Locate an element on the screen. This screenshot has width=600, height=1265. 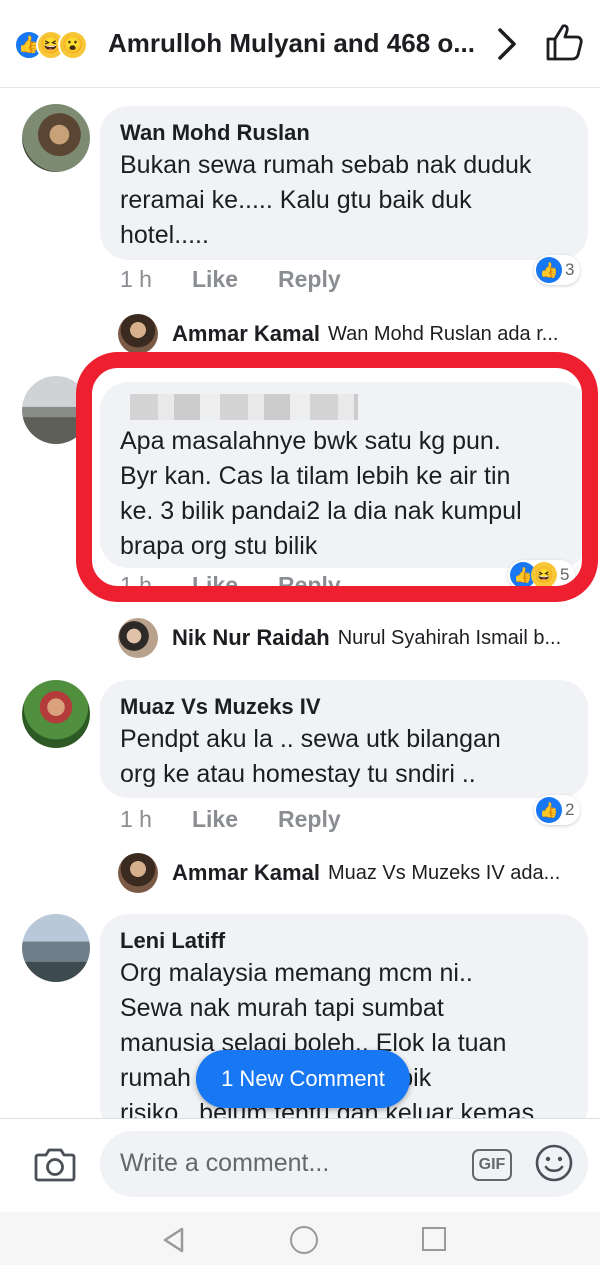
comment-author: Leni Latiff is located at coordinates (344, 941).